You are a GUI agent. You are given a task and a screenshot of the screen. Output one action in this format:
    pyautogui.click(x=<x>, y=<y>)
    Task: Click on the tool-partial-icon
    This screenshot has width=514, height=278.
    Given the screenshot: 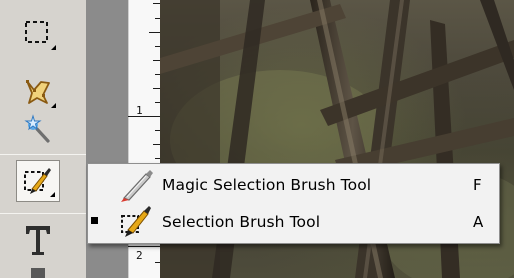 What is the action you would take?
    pyautogui.click(x=38, y=273)
    